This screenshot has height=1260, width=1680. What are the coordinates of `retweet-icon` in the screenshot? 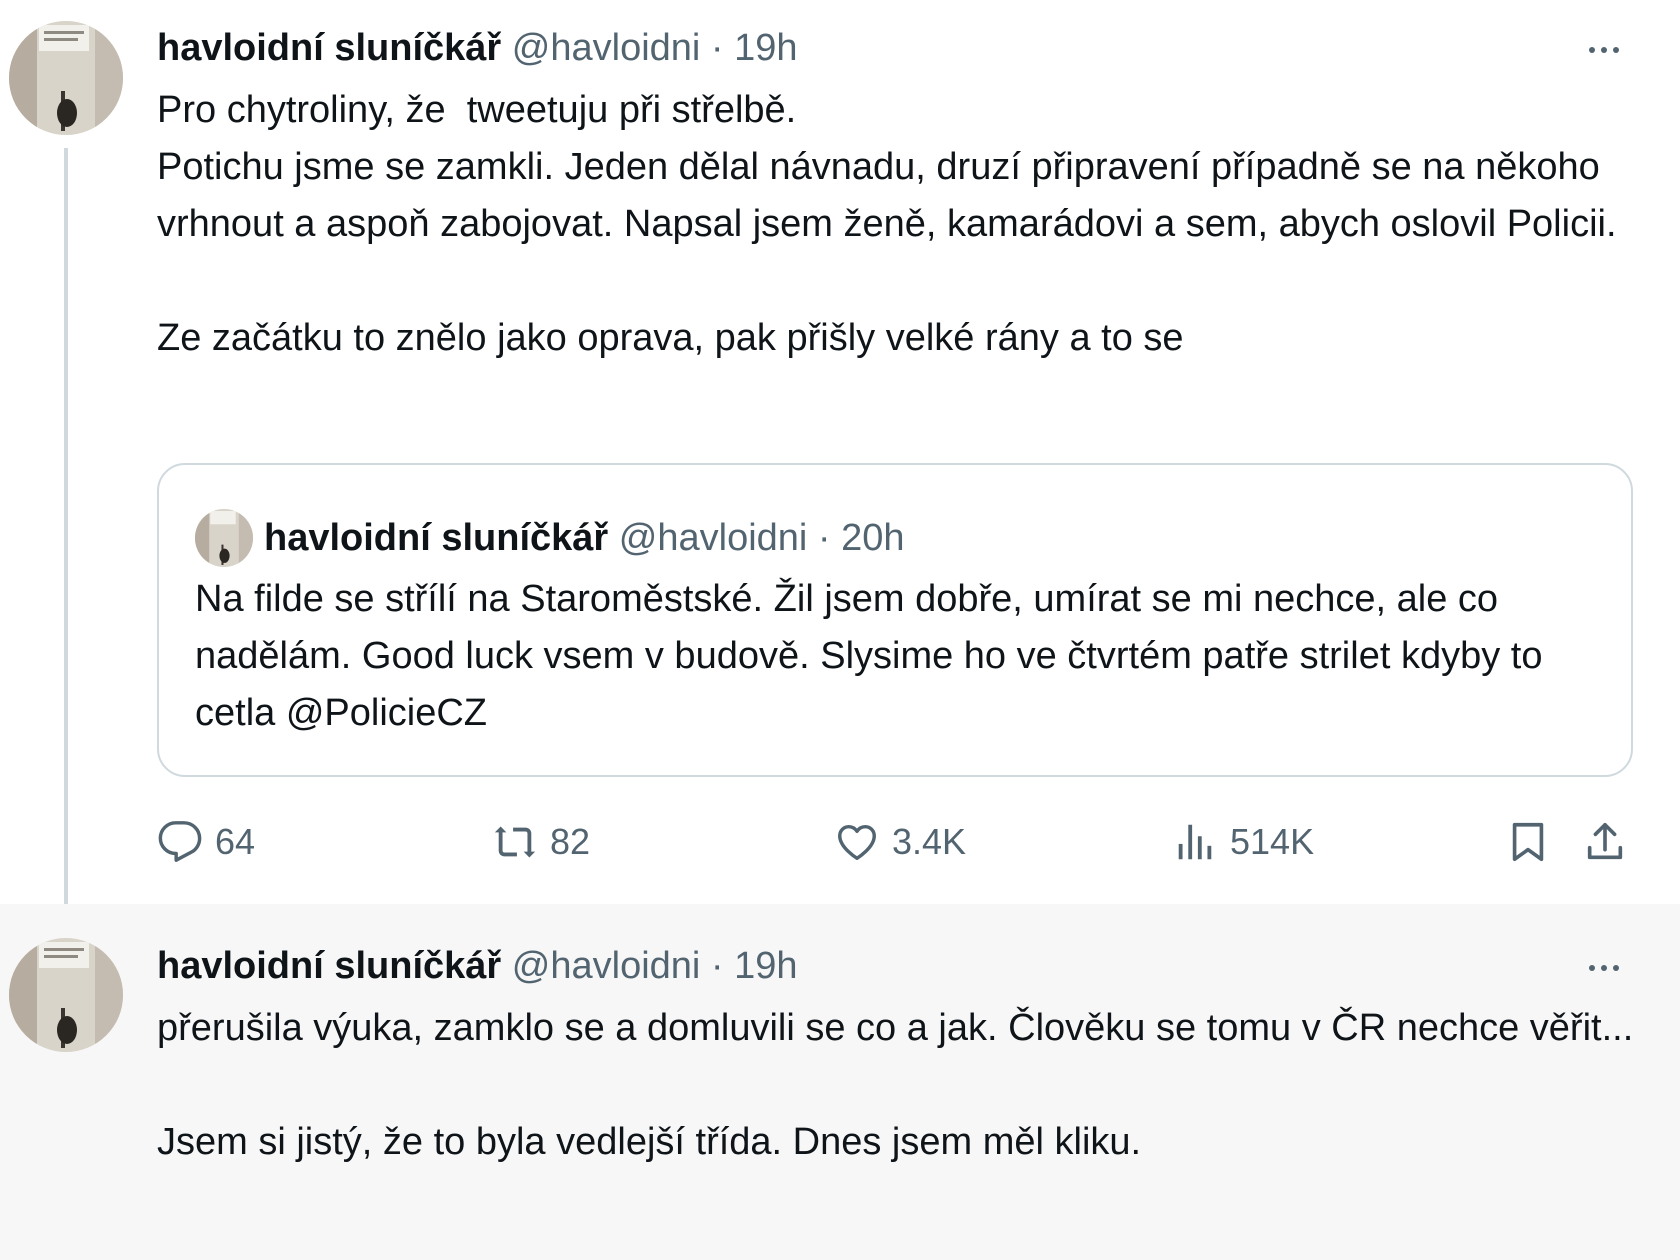 It's located at (515, 842).